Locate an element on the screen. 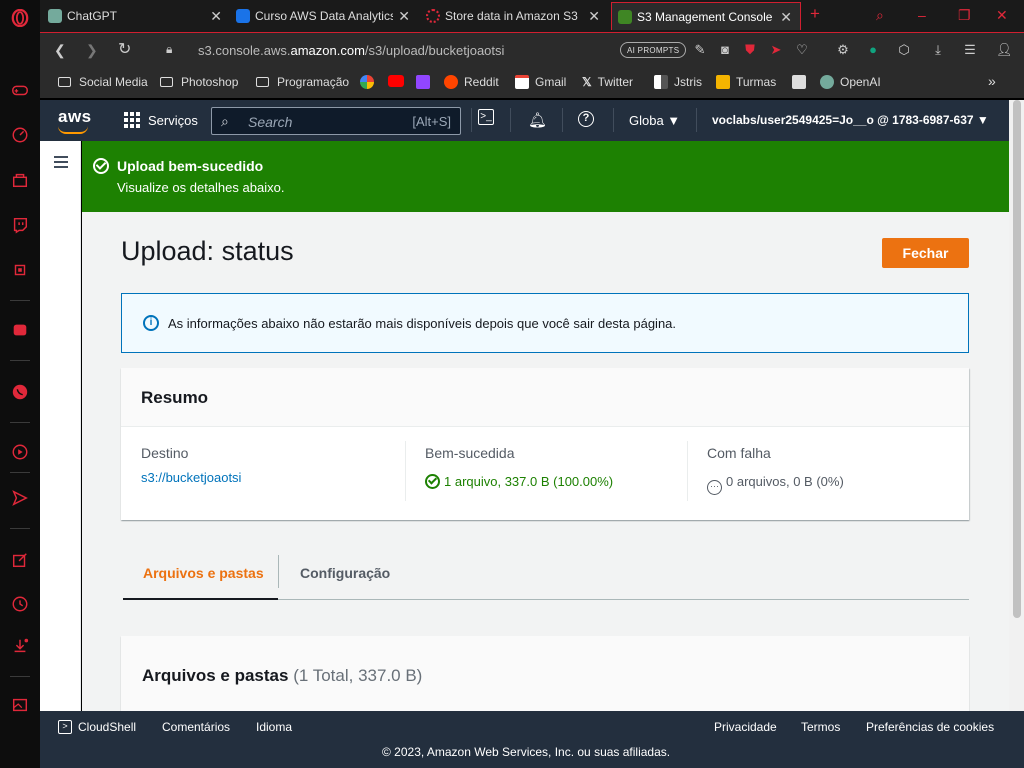 This screenshot has height=768, width=1024. tab-s3-console: S3 Management Console ✕ is located at coordinates (706, 16).